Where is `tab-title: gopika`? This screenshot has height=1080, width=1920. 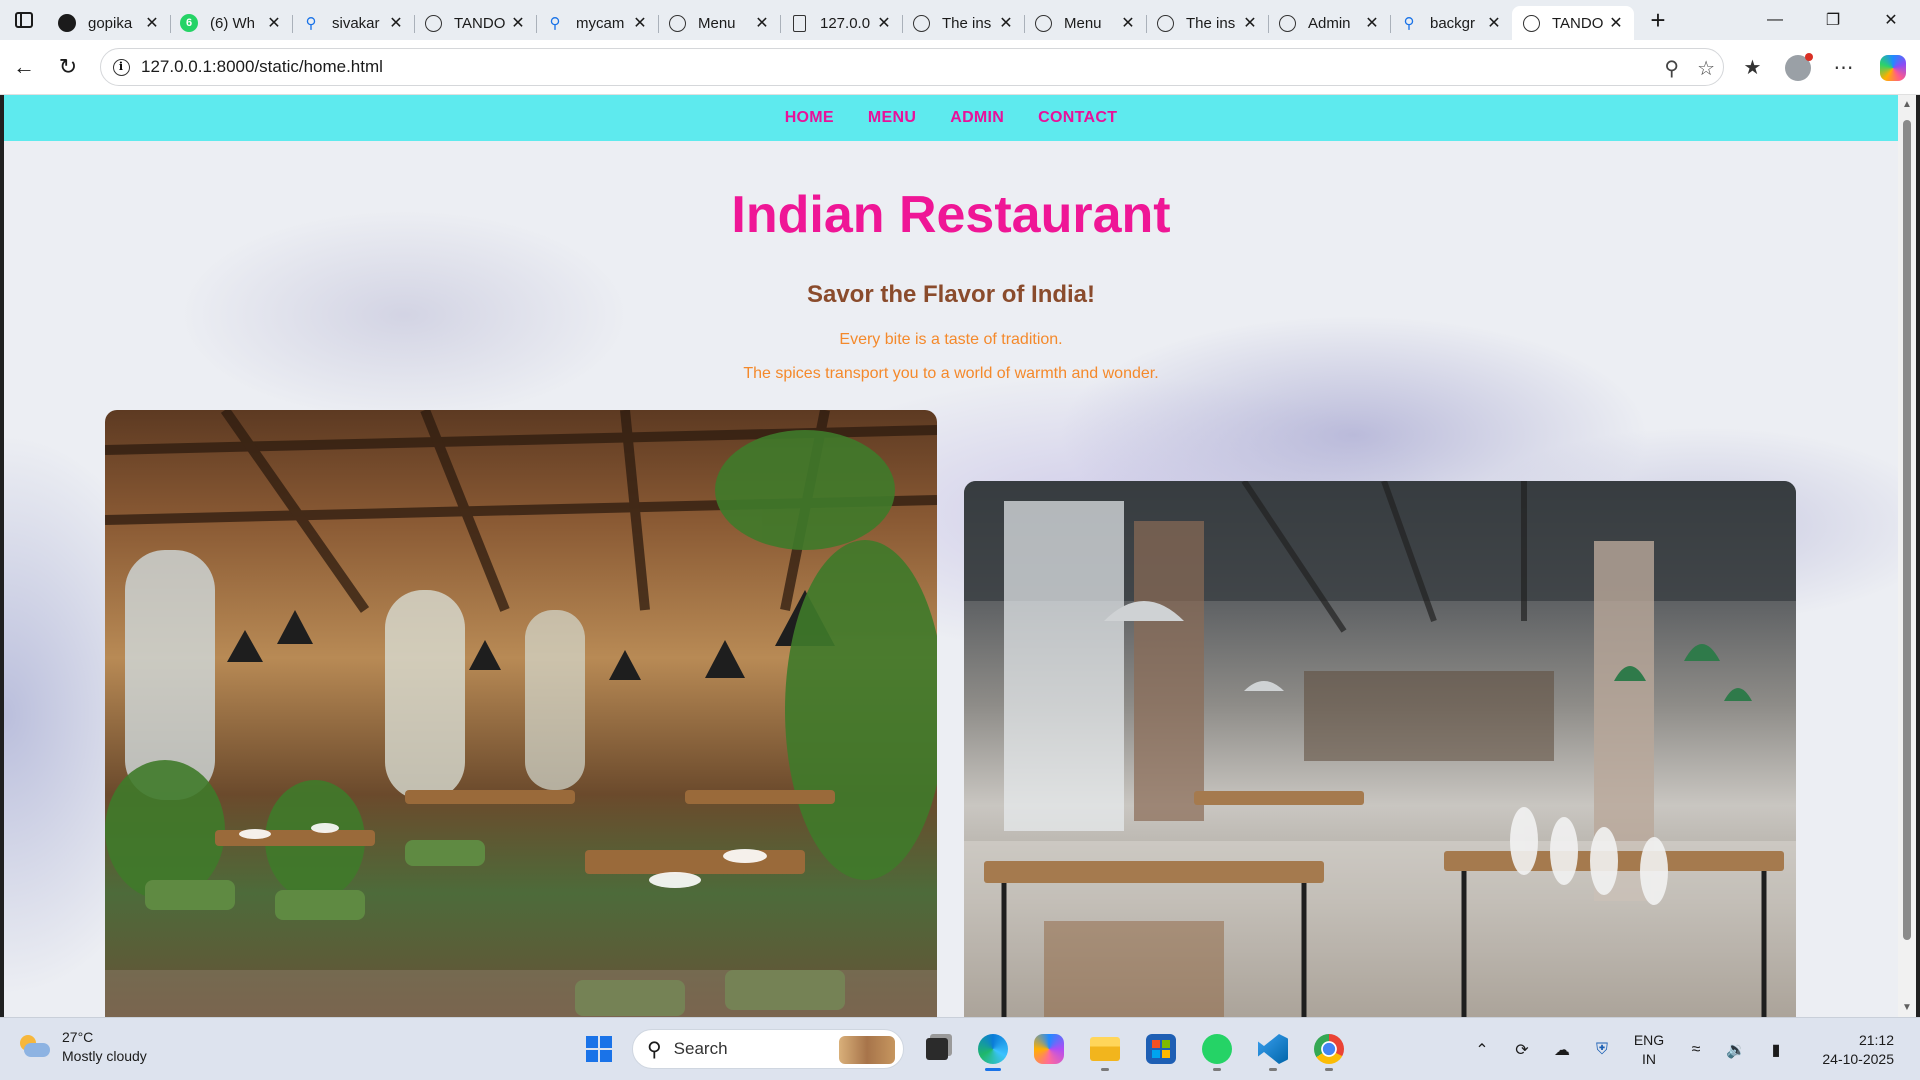
tab-title: gopika is located at coordinates (110, 23).